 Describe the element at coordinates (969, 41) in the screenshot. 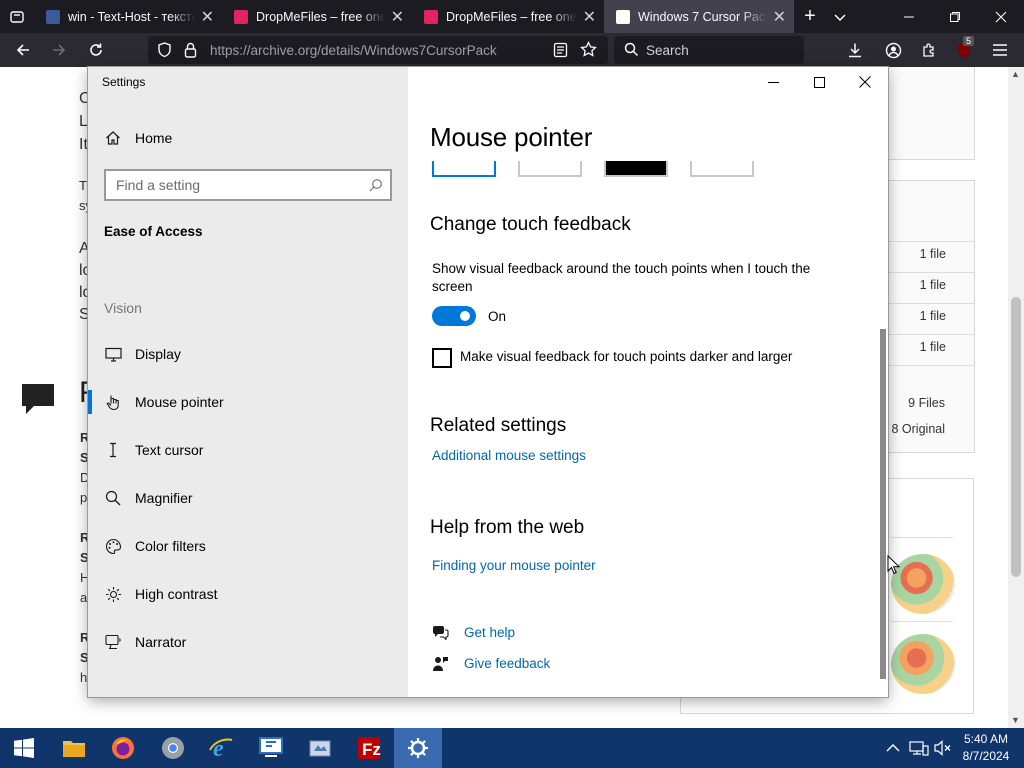

I see `extension-badge: 5` at that location.